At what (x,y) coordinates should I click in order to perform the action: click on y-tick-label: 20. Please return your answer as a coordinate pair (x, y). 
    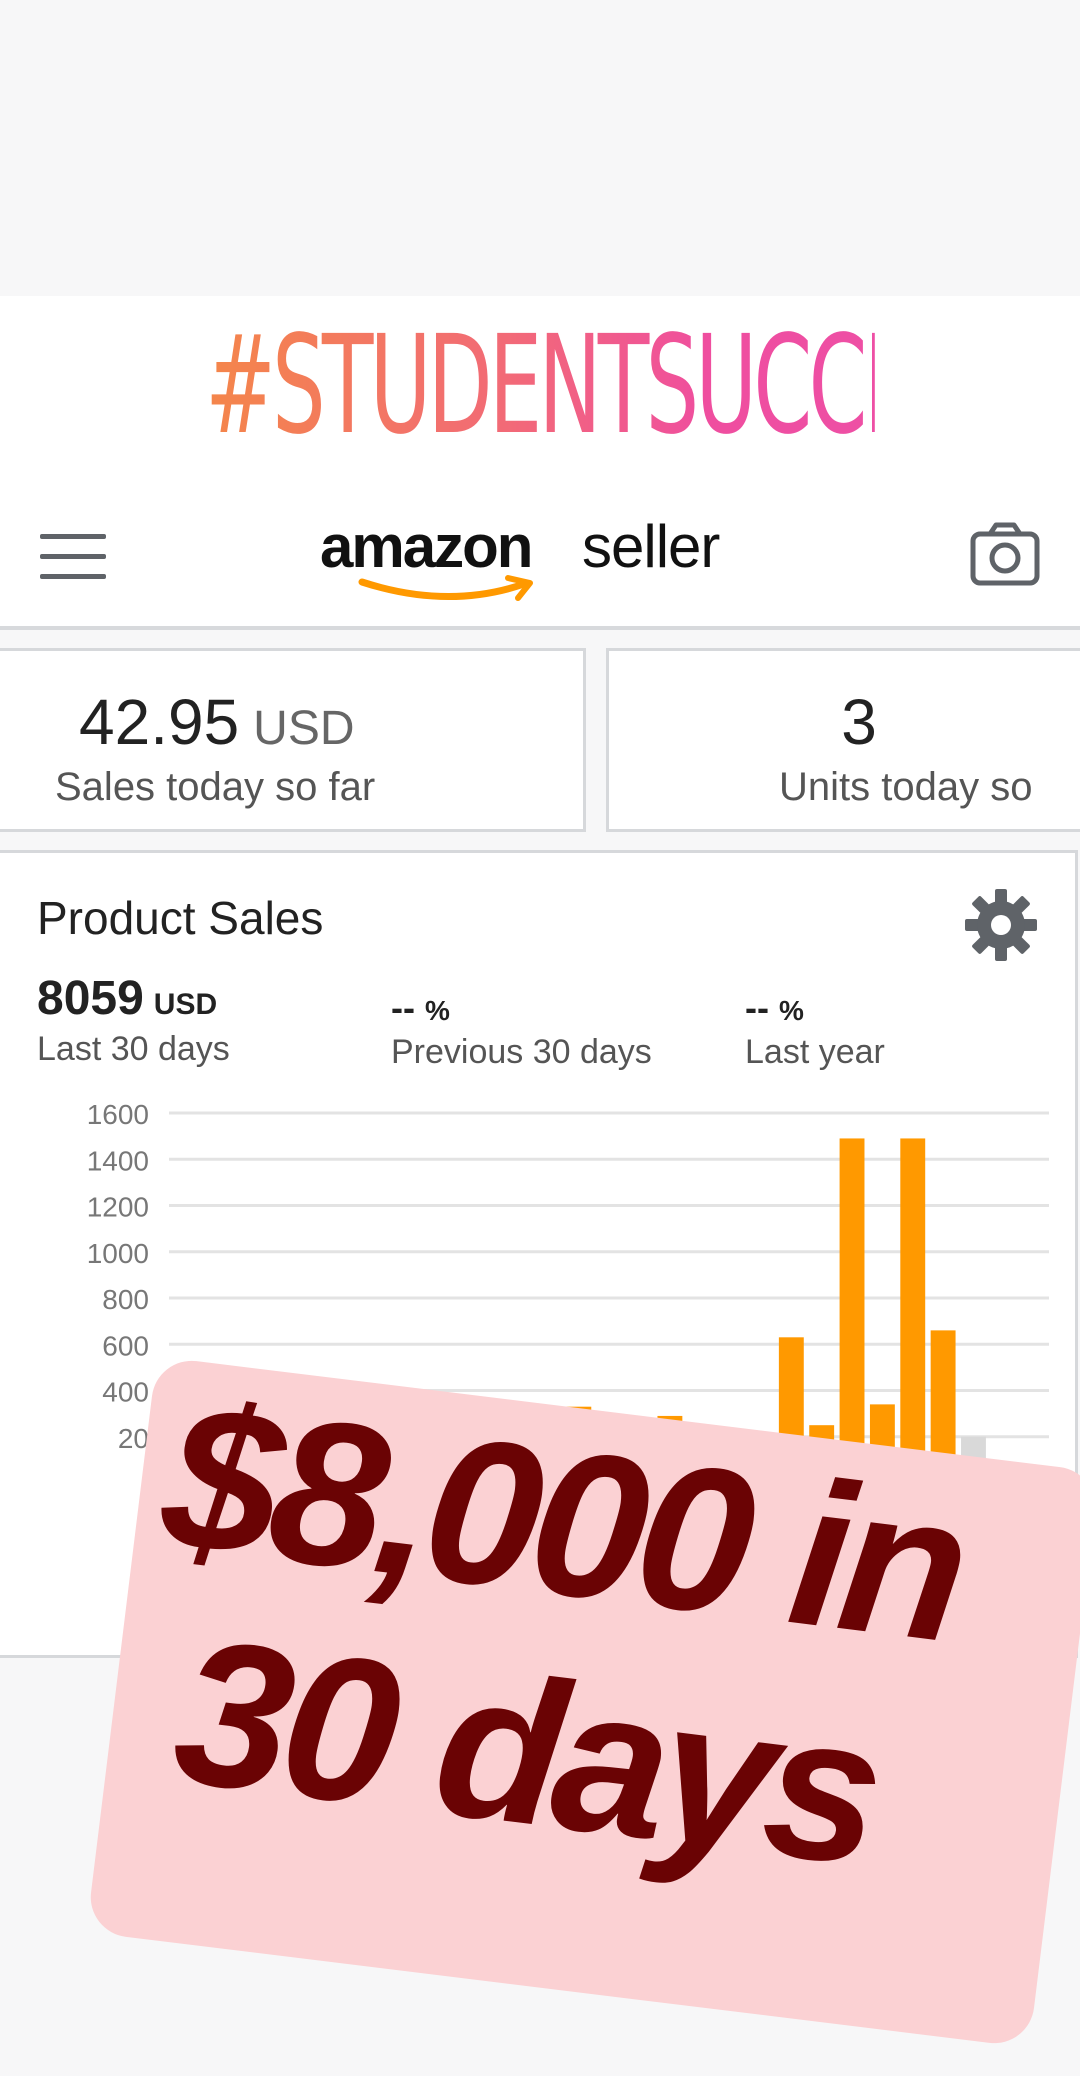
    Looking at the image, I should click on (133, 1438).